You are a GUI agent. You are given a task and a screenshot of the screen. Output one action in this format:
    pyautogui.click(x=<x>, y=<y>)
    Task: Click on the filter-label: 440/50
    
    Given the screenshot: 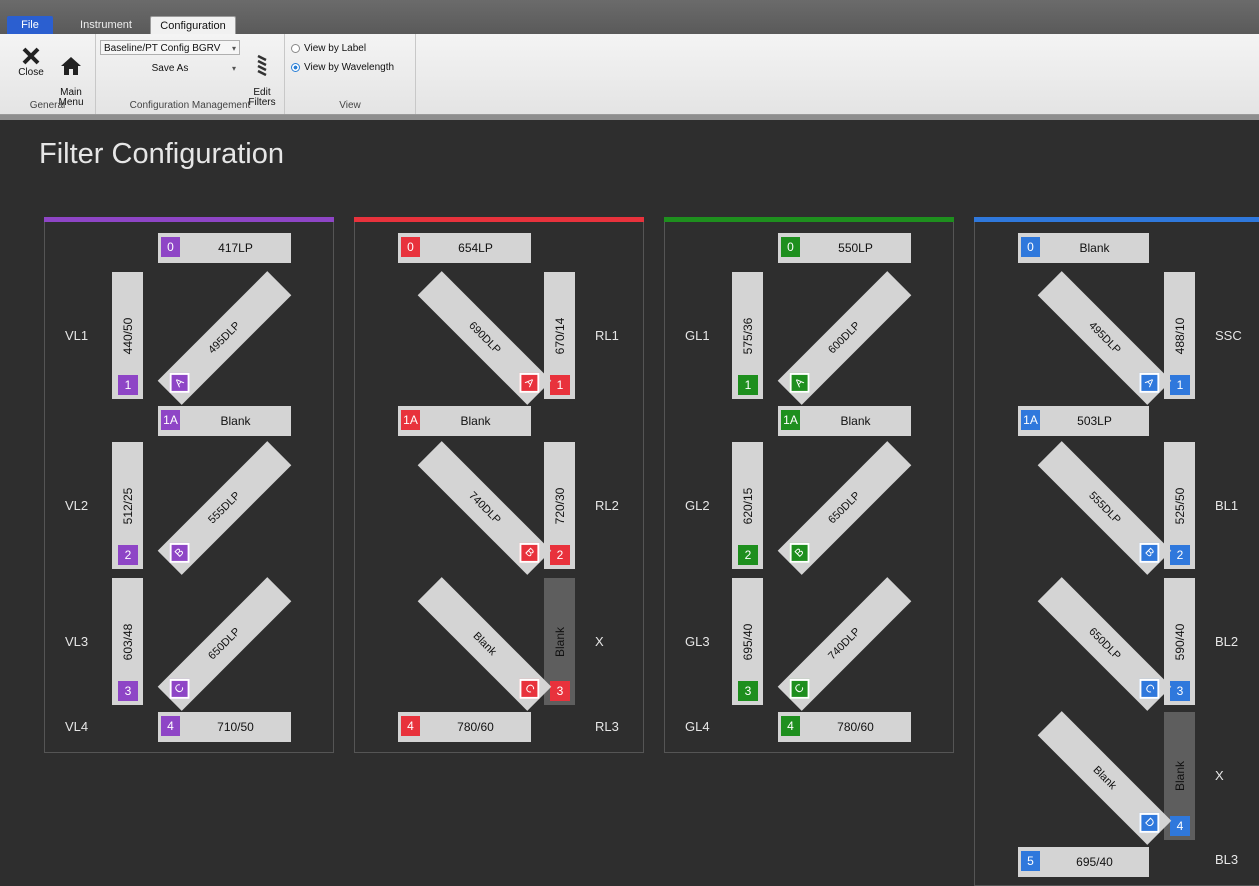 What is the action you would take?
    pyautogui.click(x=127, y=335)
    